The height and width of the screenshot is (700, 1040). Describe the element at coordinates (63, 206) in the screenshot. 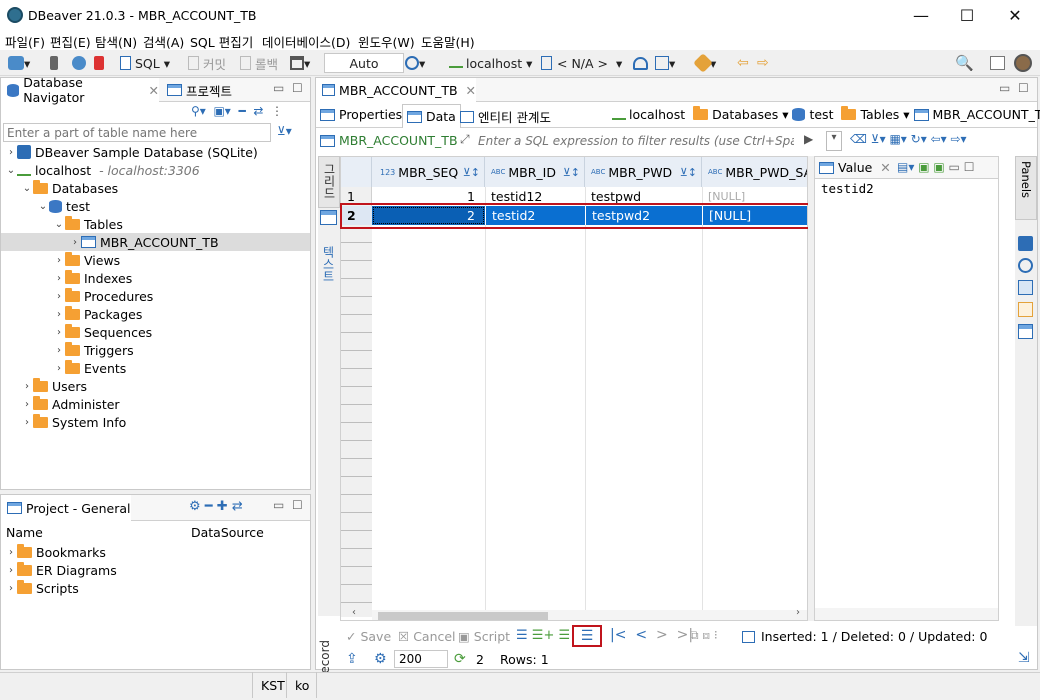

I see `tree-item-test: ⌄ test` at that location.